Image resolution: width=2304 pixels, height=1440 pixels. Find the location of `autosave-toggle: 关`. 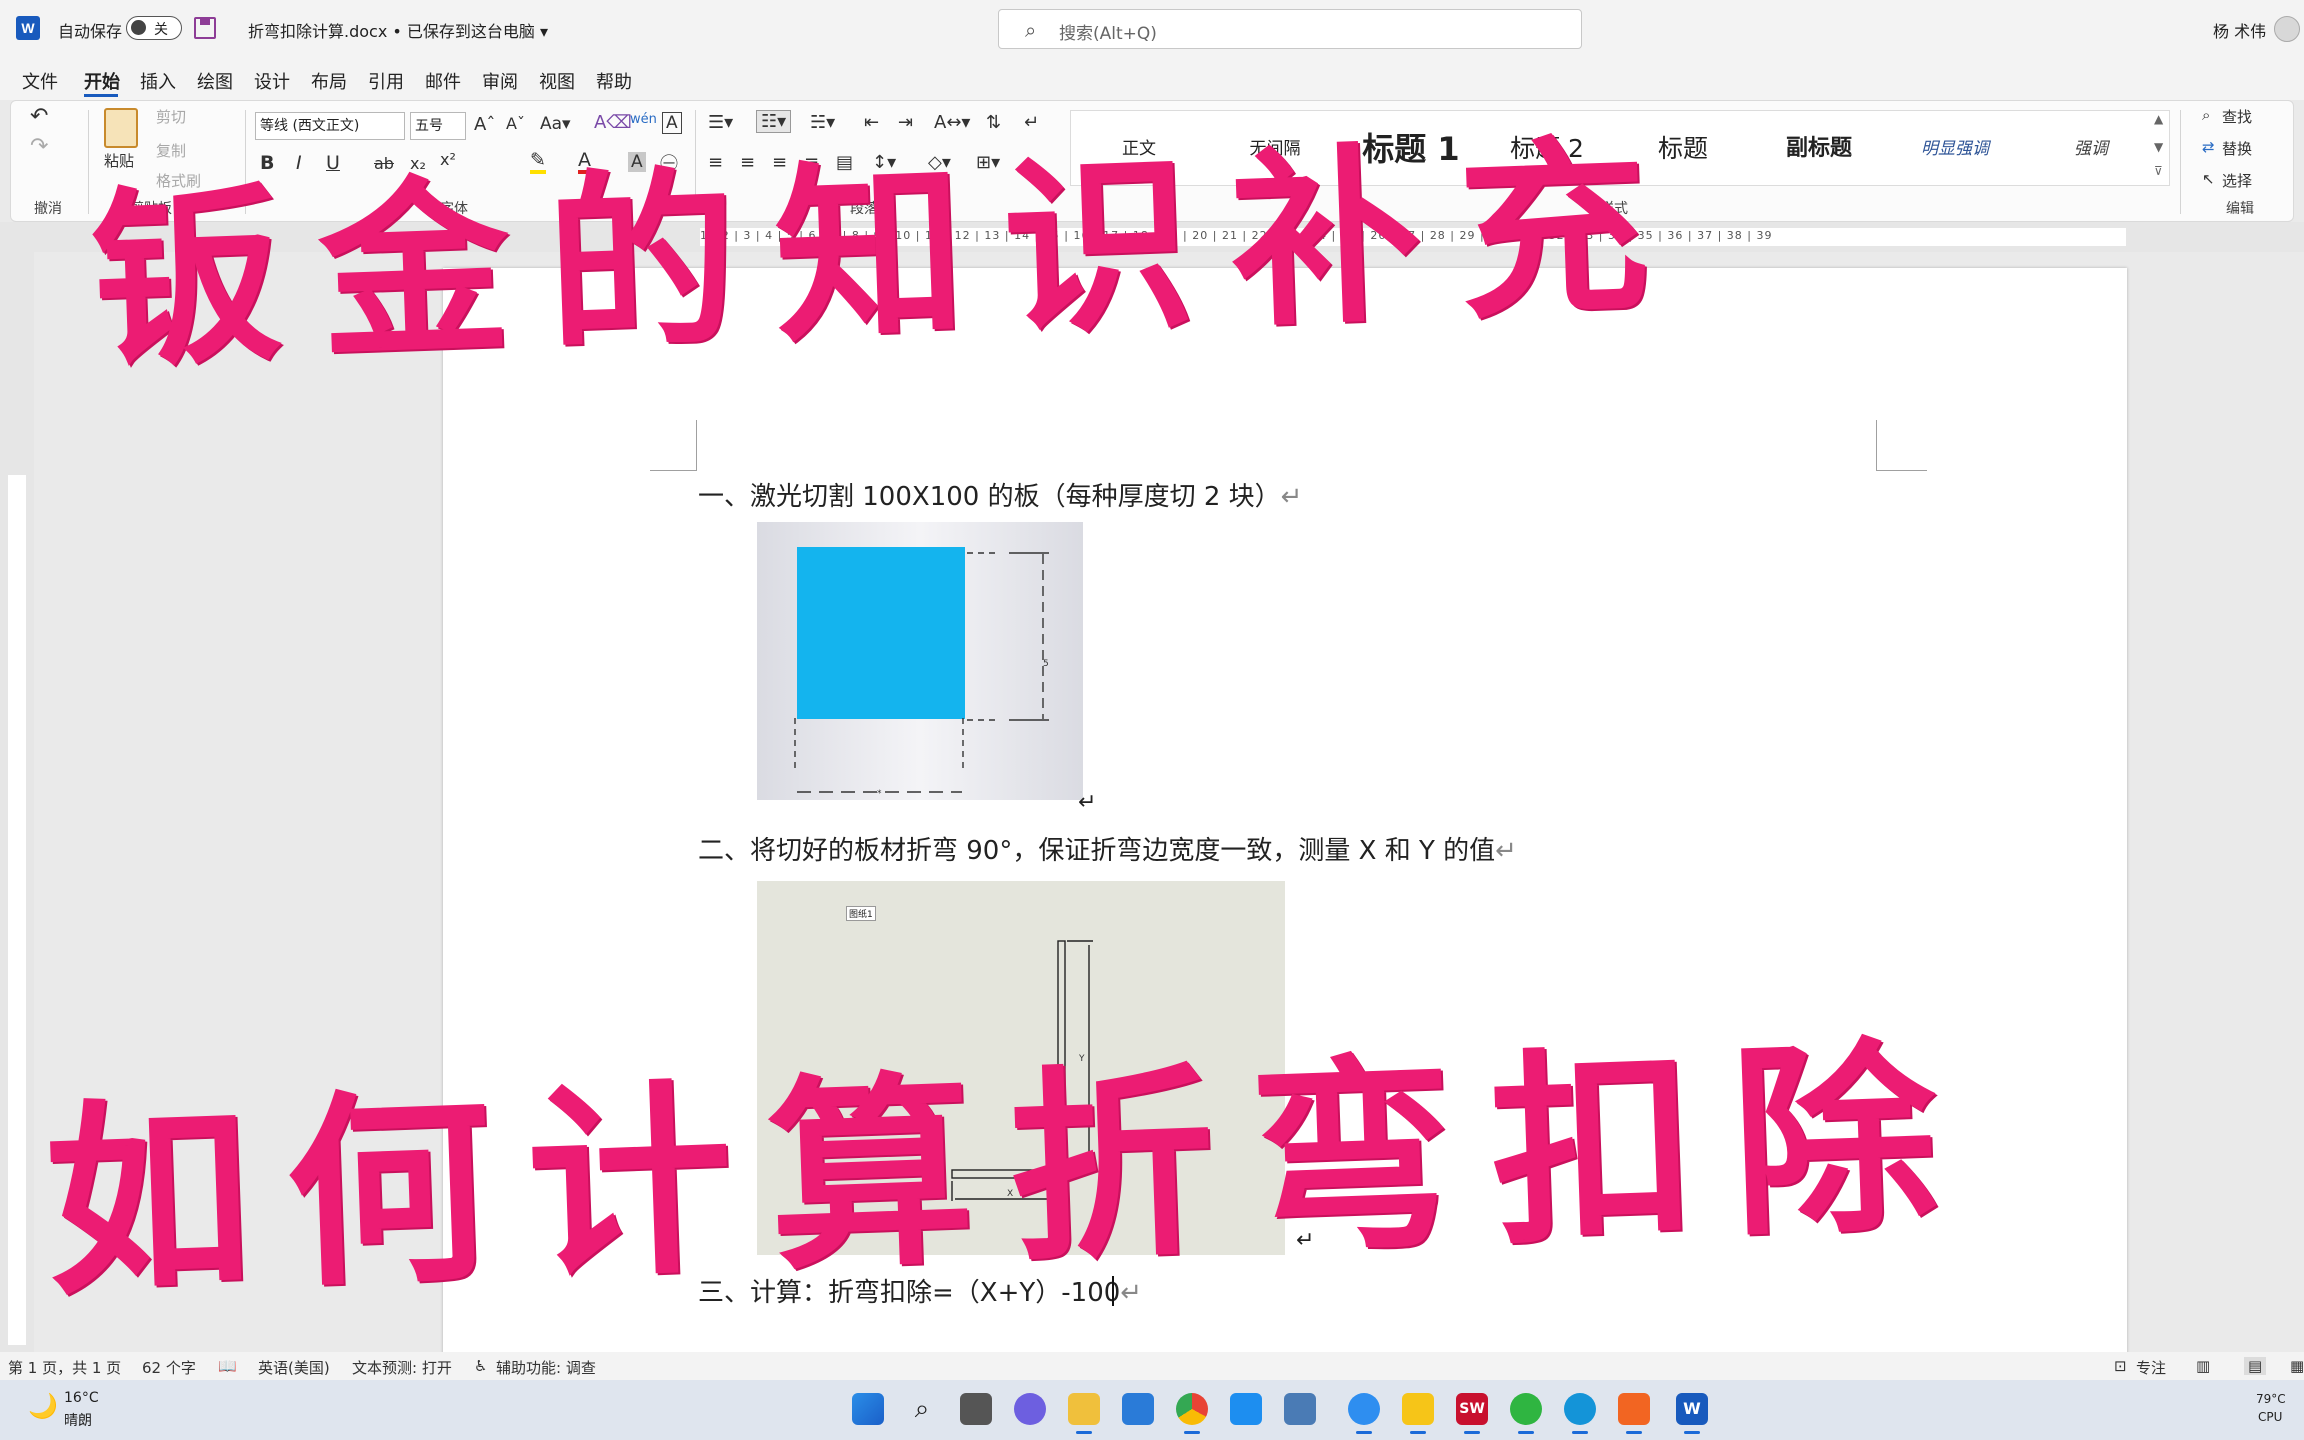

autosave-toggle: 关 is located at coordinates (154, 28).